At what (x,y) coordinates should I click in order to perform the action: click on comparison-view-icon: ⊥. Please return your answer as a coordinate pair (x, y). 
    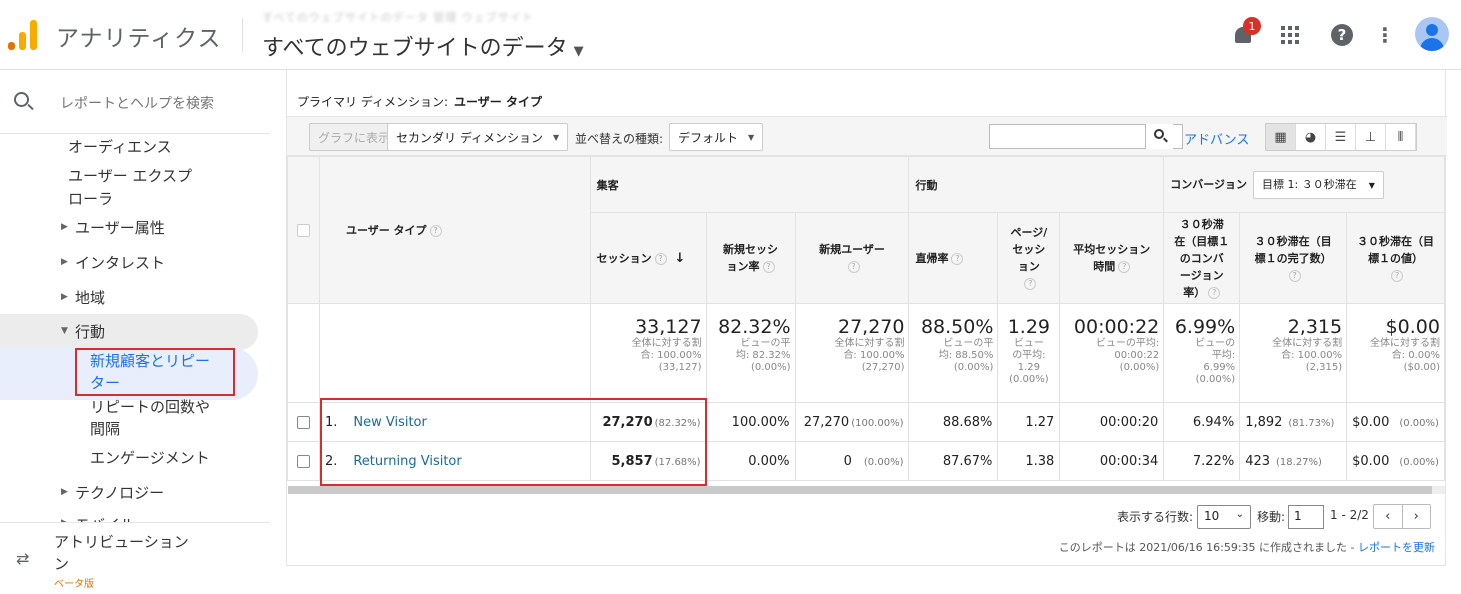
    Looking at the image, I should click on (1371, 137).